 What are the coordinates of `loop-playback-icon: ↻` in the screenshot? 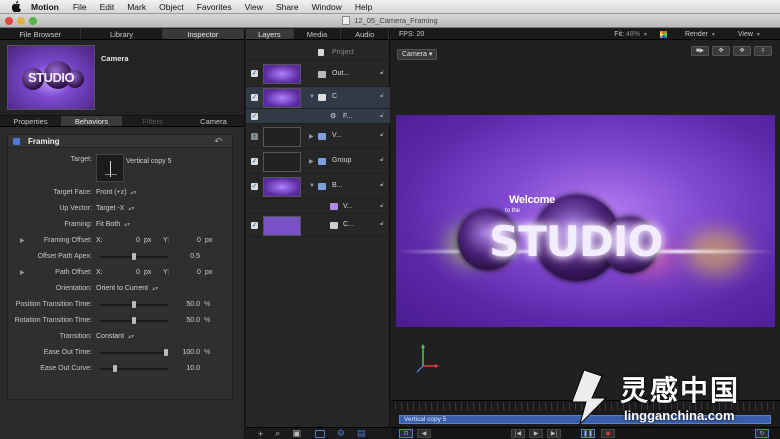 It's located at (762, 433).